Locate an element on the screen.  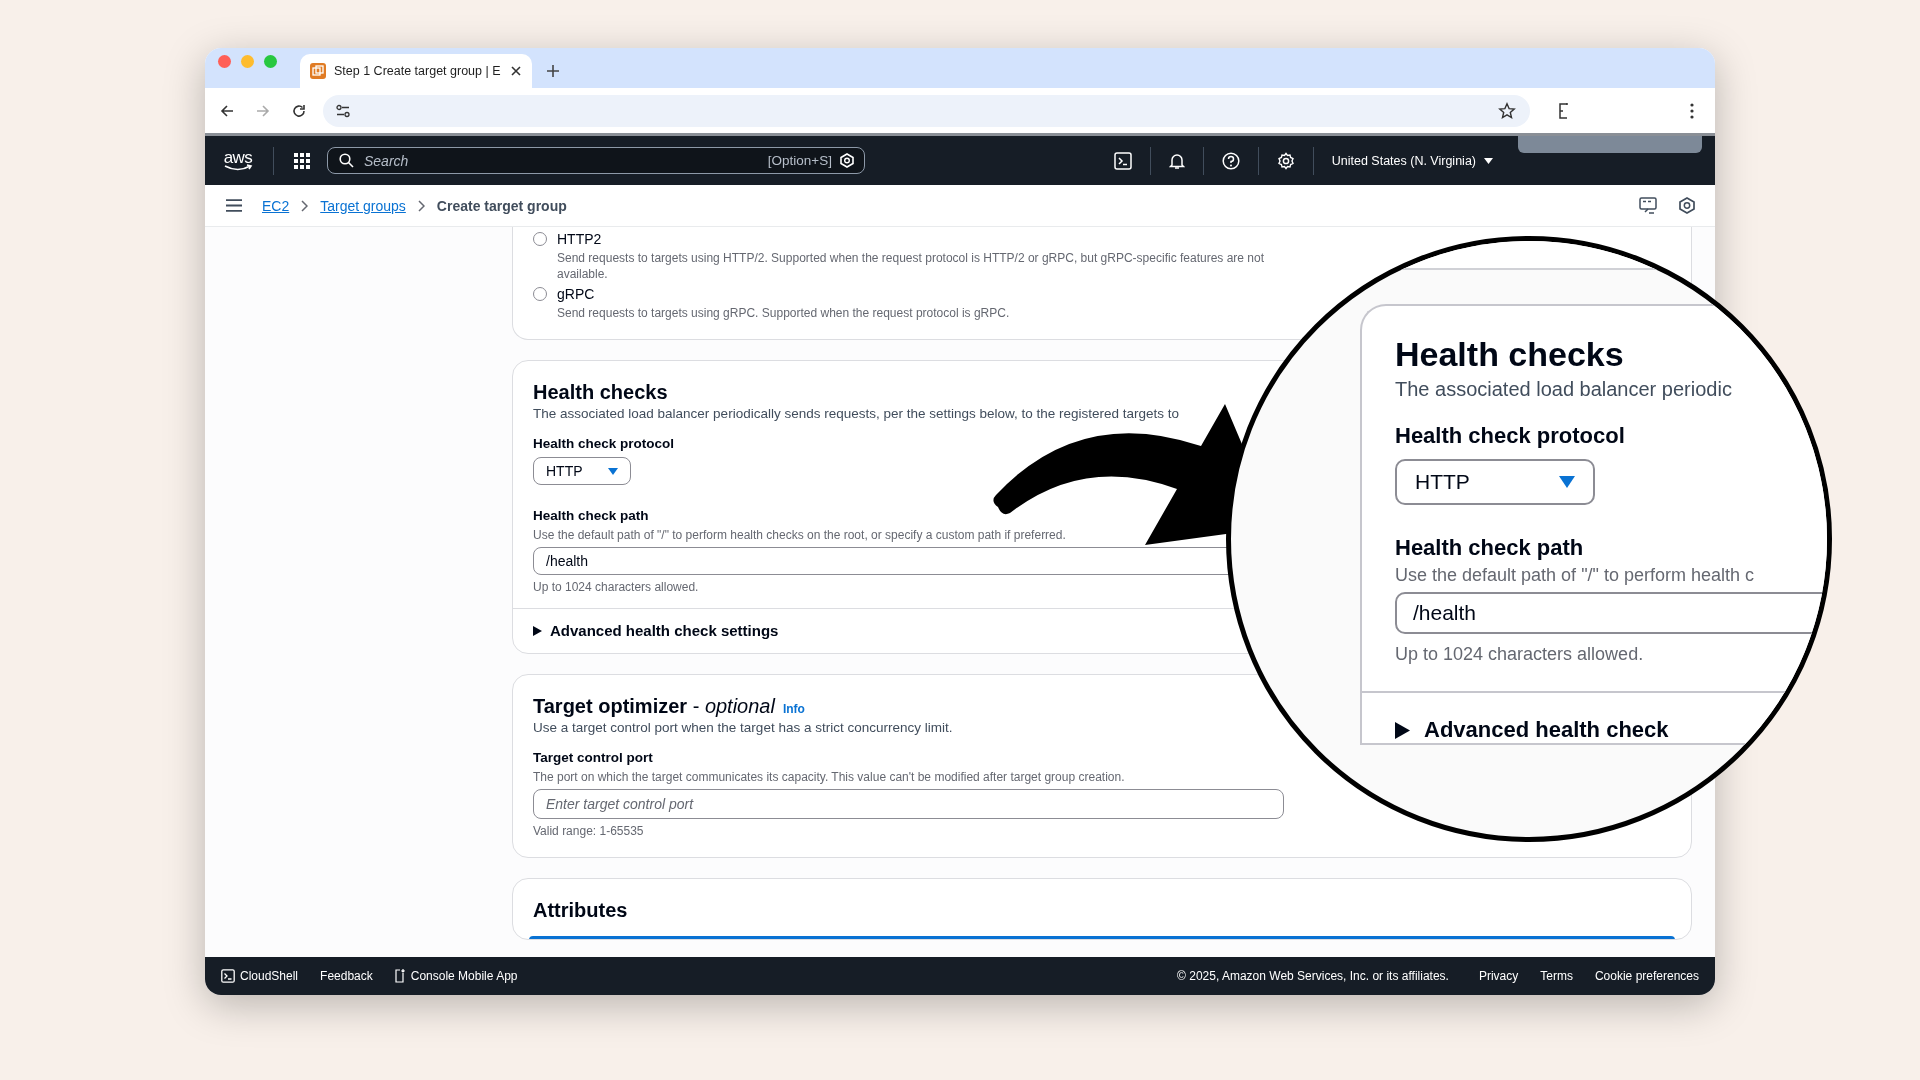
footer-link: Feedback is located at coordinates (346, 976).